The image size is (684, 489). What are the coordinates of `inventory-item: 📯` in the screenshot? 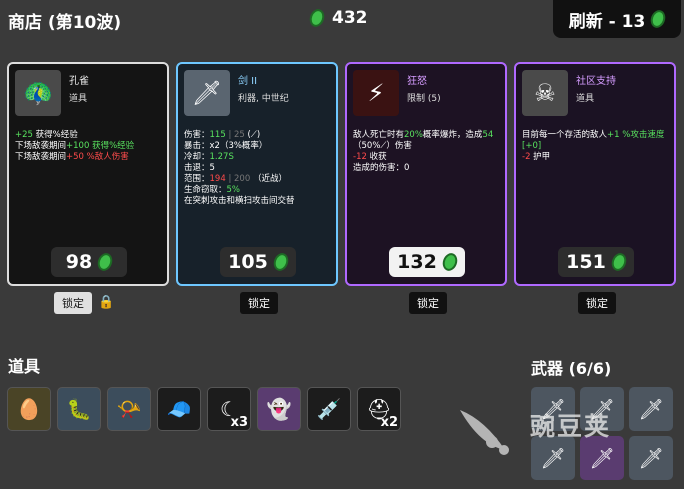 It's located at (129, 409).